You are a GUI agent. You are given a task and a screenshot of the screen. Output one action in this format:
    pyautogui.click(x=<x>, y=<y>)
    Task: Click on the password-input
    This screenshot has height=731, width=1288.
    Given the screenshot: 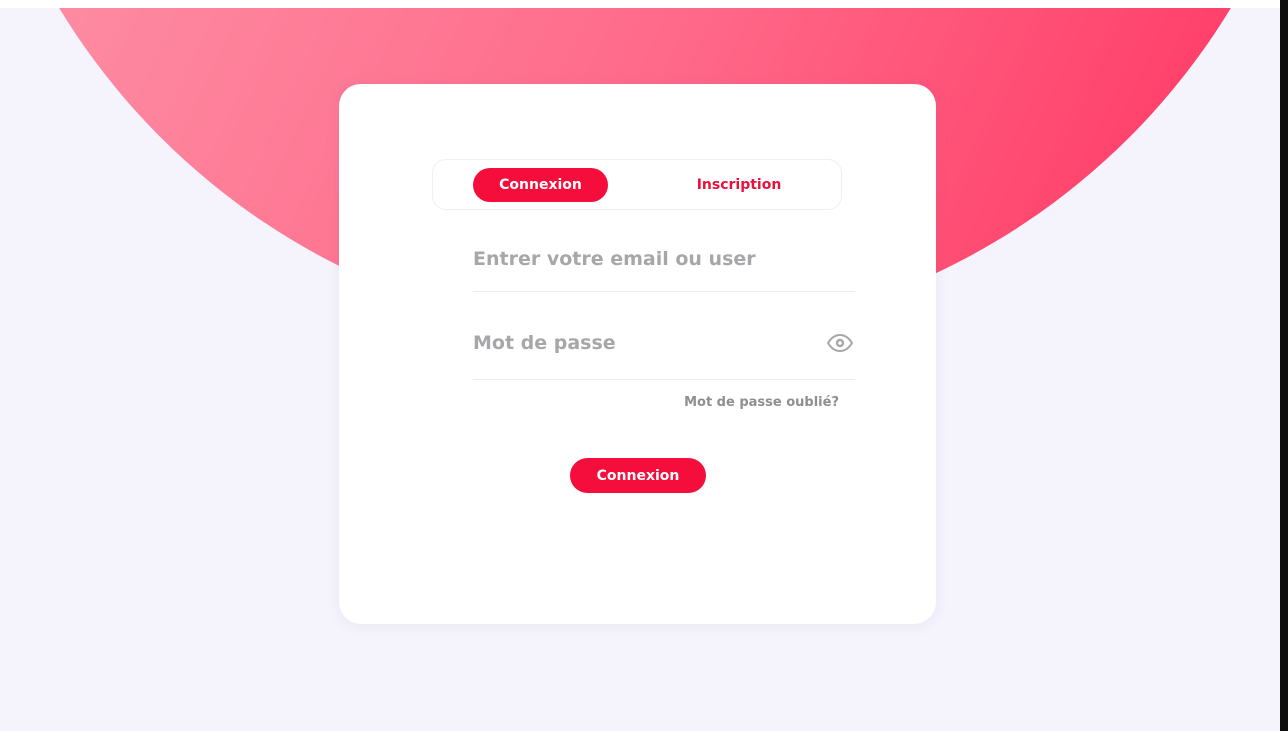 What is the action you would take?
    pyautogui.click(x=643, y=343)
    